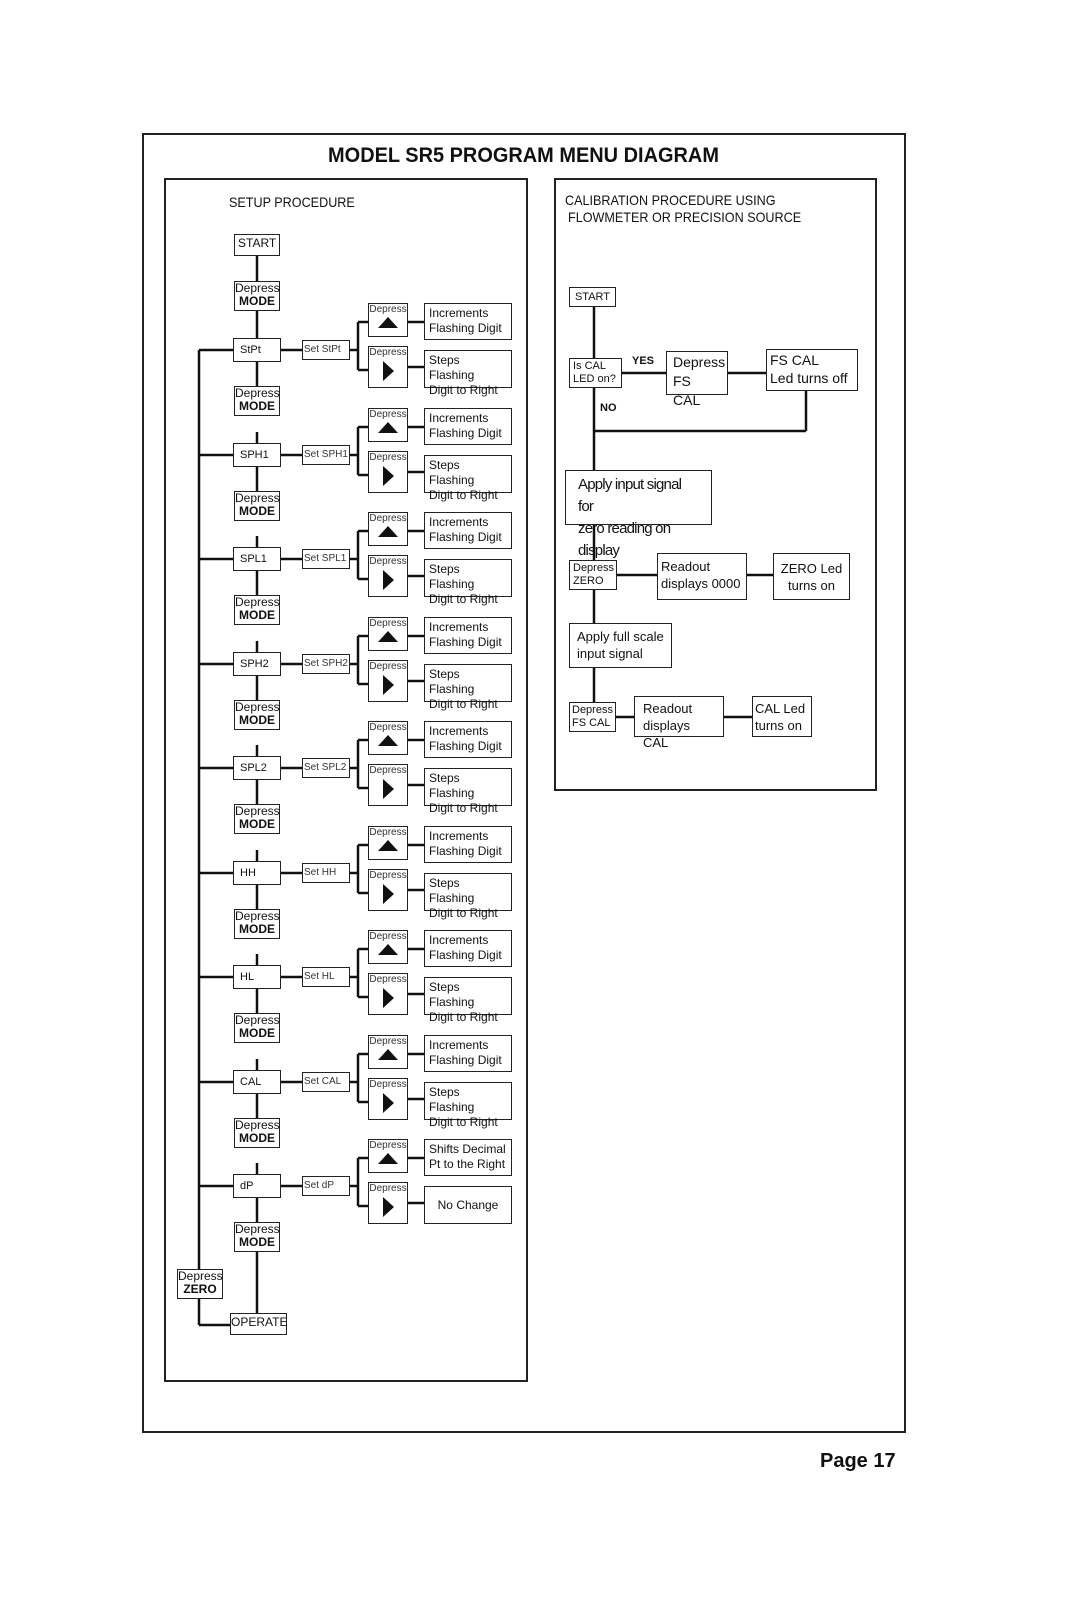  I want to click on readout-0000-box: Readout displays 0000, so click(702, 576).